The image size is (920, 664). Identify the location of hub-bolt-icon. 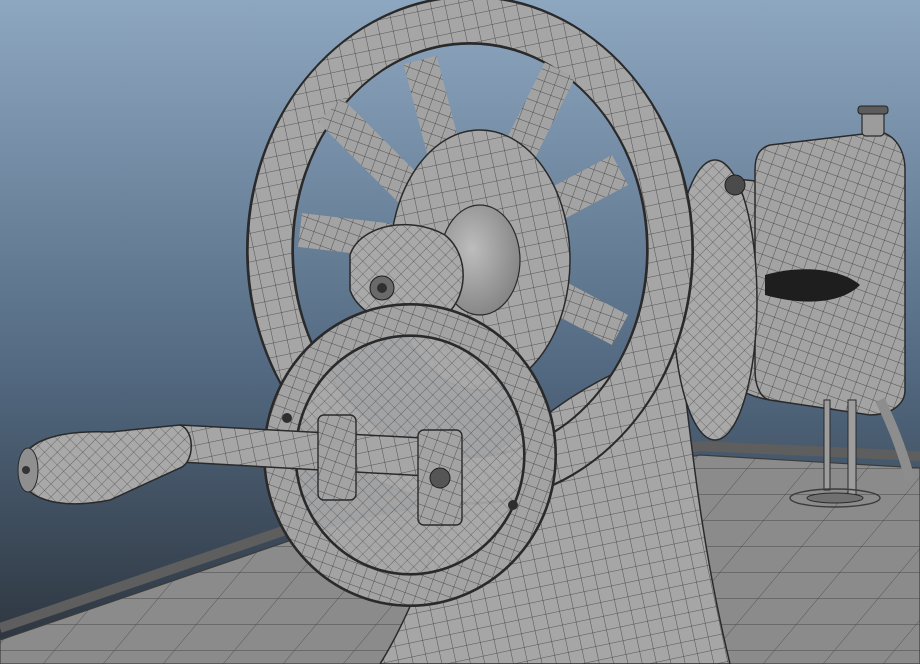
(382, 288).